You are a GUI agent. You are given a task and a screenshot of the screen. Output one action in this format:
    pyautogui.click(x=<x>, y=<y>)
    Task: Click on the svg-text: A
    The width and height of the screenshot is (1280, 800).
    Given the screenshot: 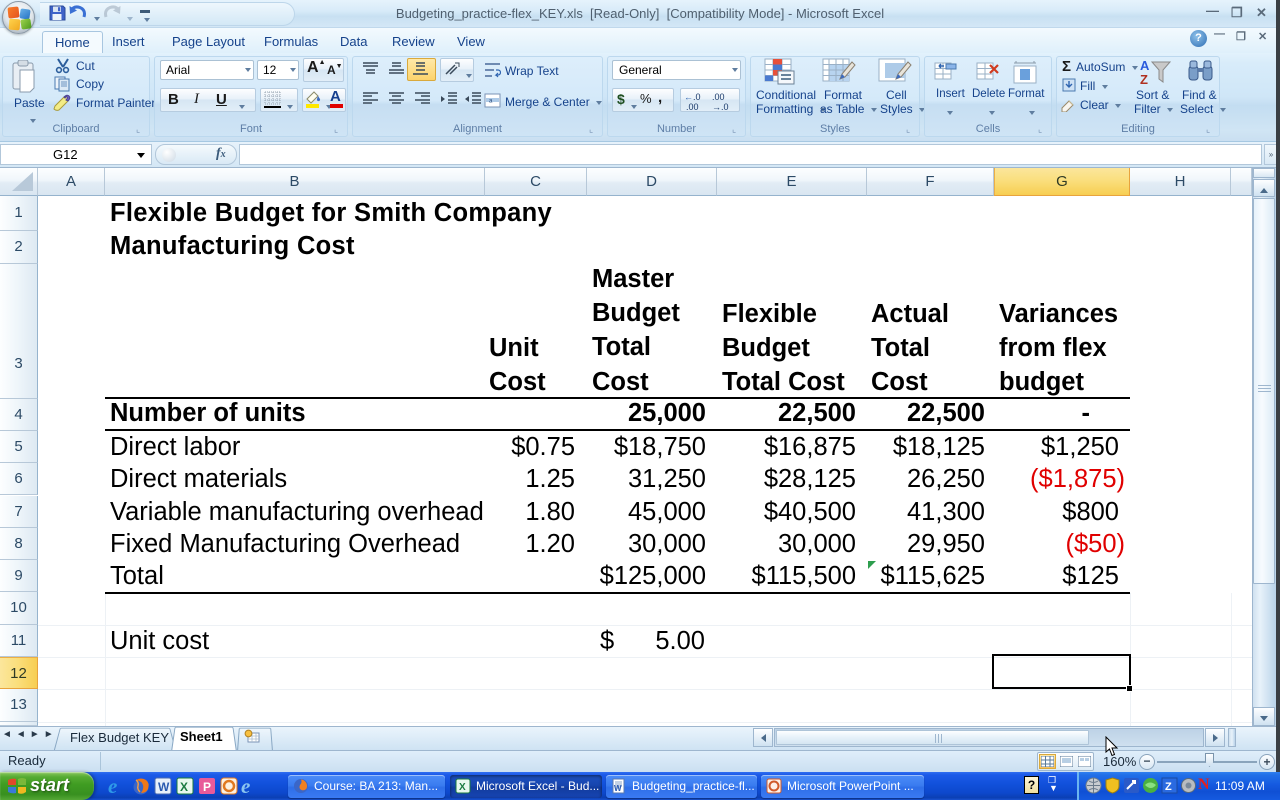 What is the action you would take?
    pyautogui.click(x=1145, y=65)
    